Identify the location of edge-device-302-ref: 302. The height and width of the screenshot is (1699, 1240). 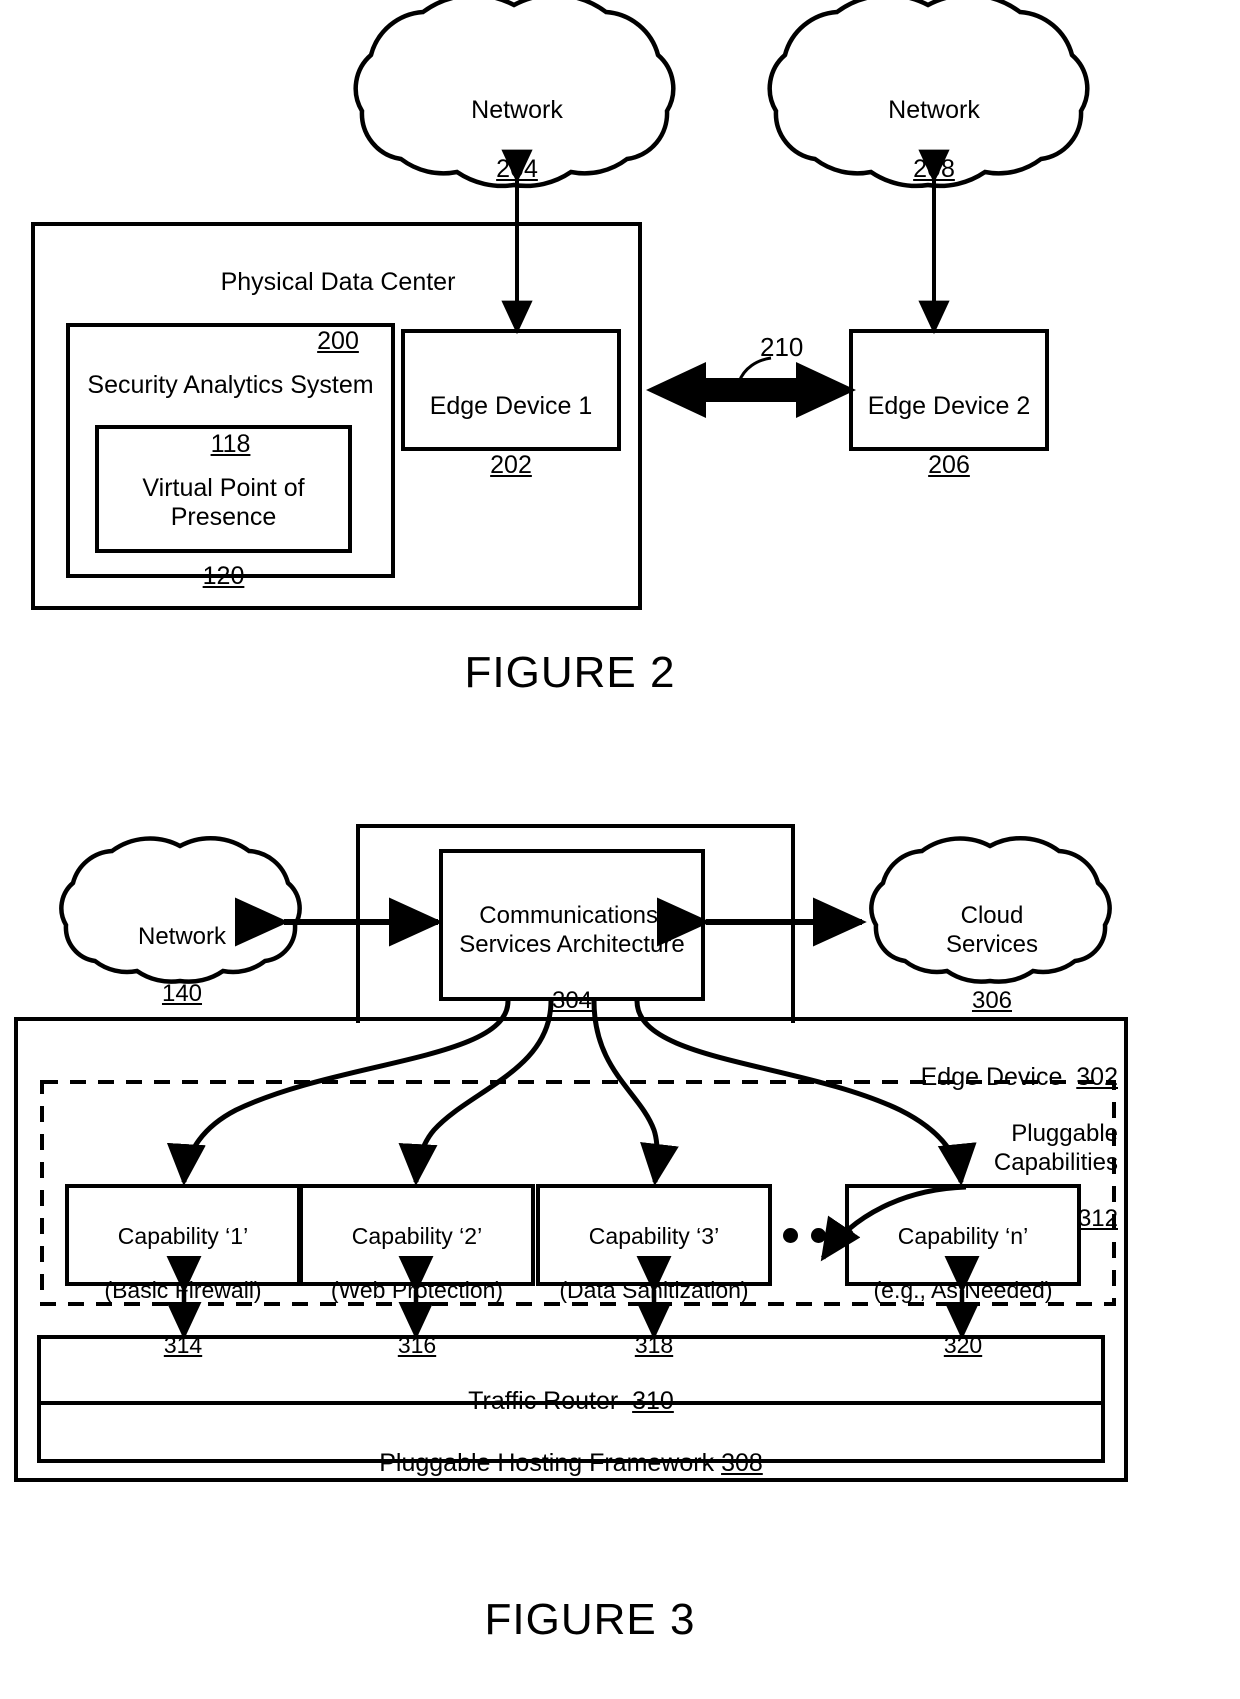
(1097, 1076).